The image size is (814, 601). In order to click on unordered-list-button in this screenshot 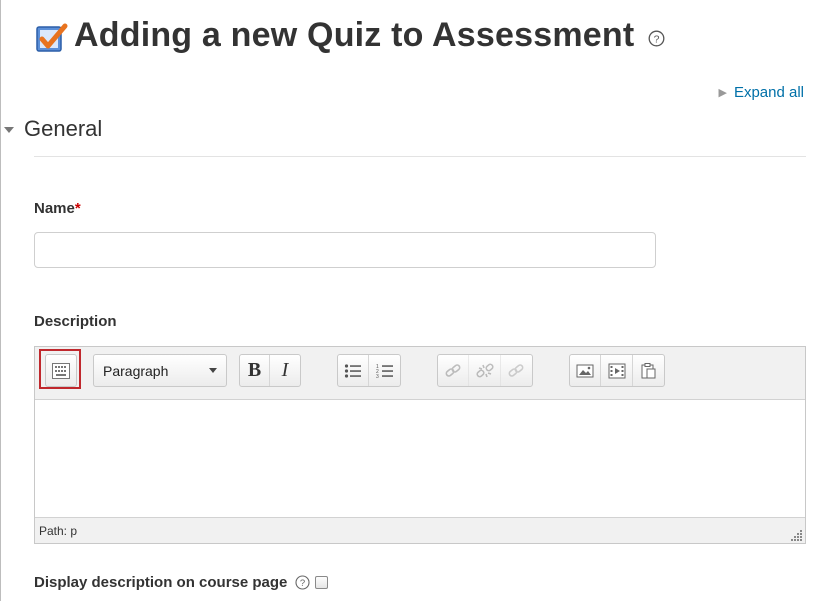, I will do `click(354, 370)`.